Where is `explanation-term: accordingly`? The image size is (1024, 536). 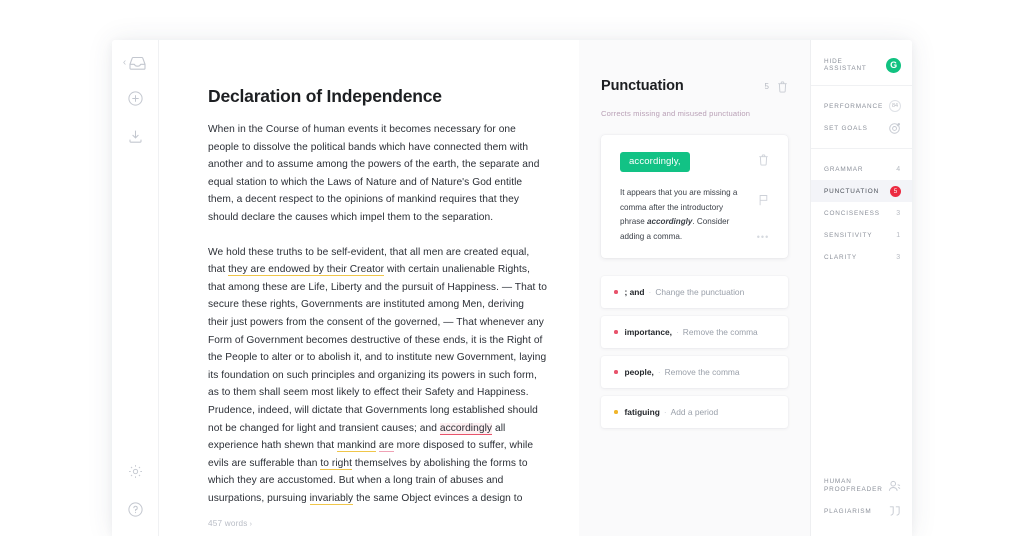
explanation-term: accordingly is located at coordinates (670, 221).